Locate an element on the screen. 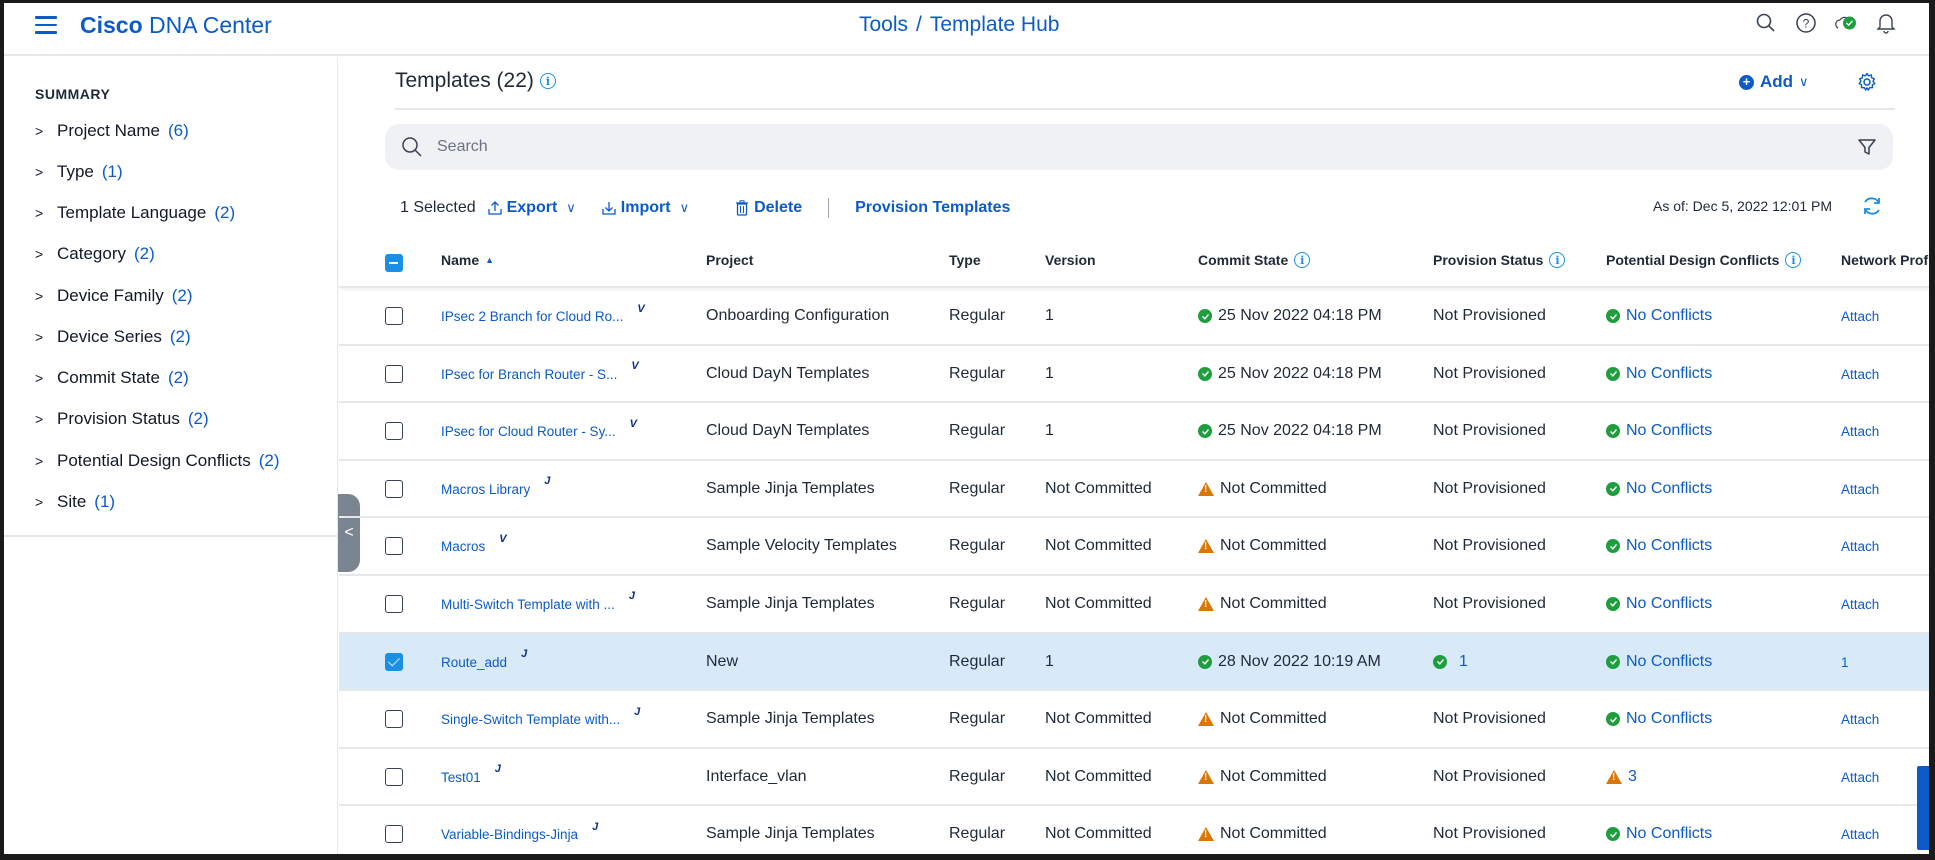 The height and width of the screenshot is (860, 1935). help-icon: ? is located at coordinates (1806, 23).